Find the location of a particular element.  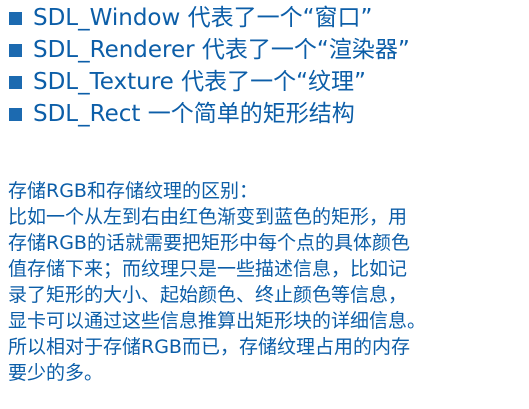

note-line: 要少的多。 is located at coordinates (56, 373).